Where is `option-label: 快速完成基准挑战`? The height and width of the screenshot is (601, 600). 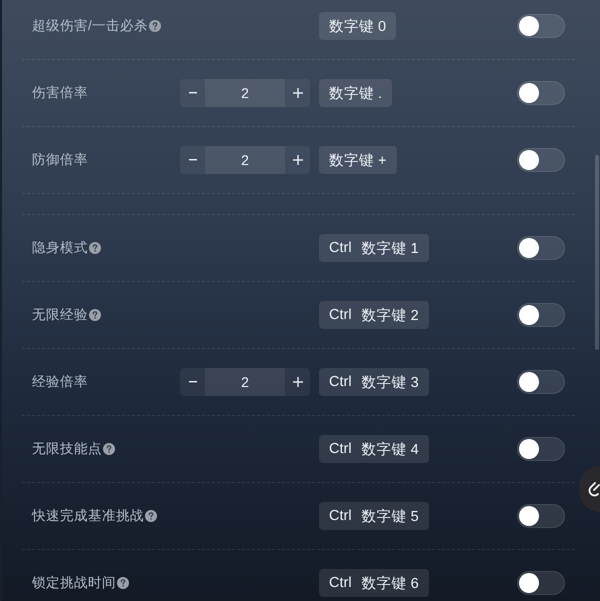 option-label: 快速完成基准挑战 is located at coordinates (88, 516).